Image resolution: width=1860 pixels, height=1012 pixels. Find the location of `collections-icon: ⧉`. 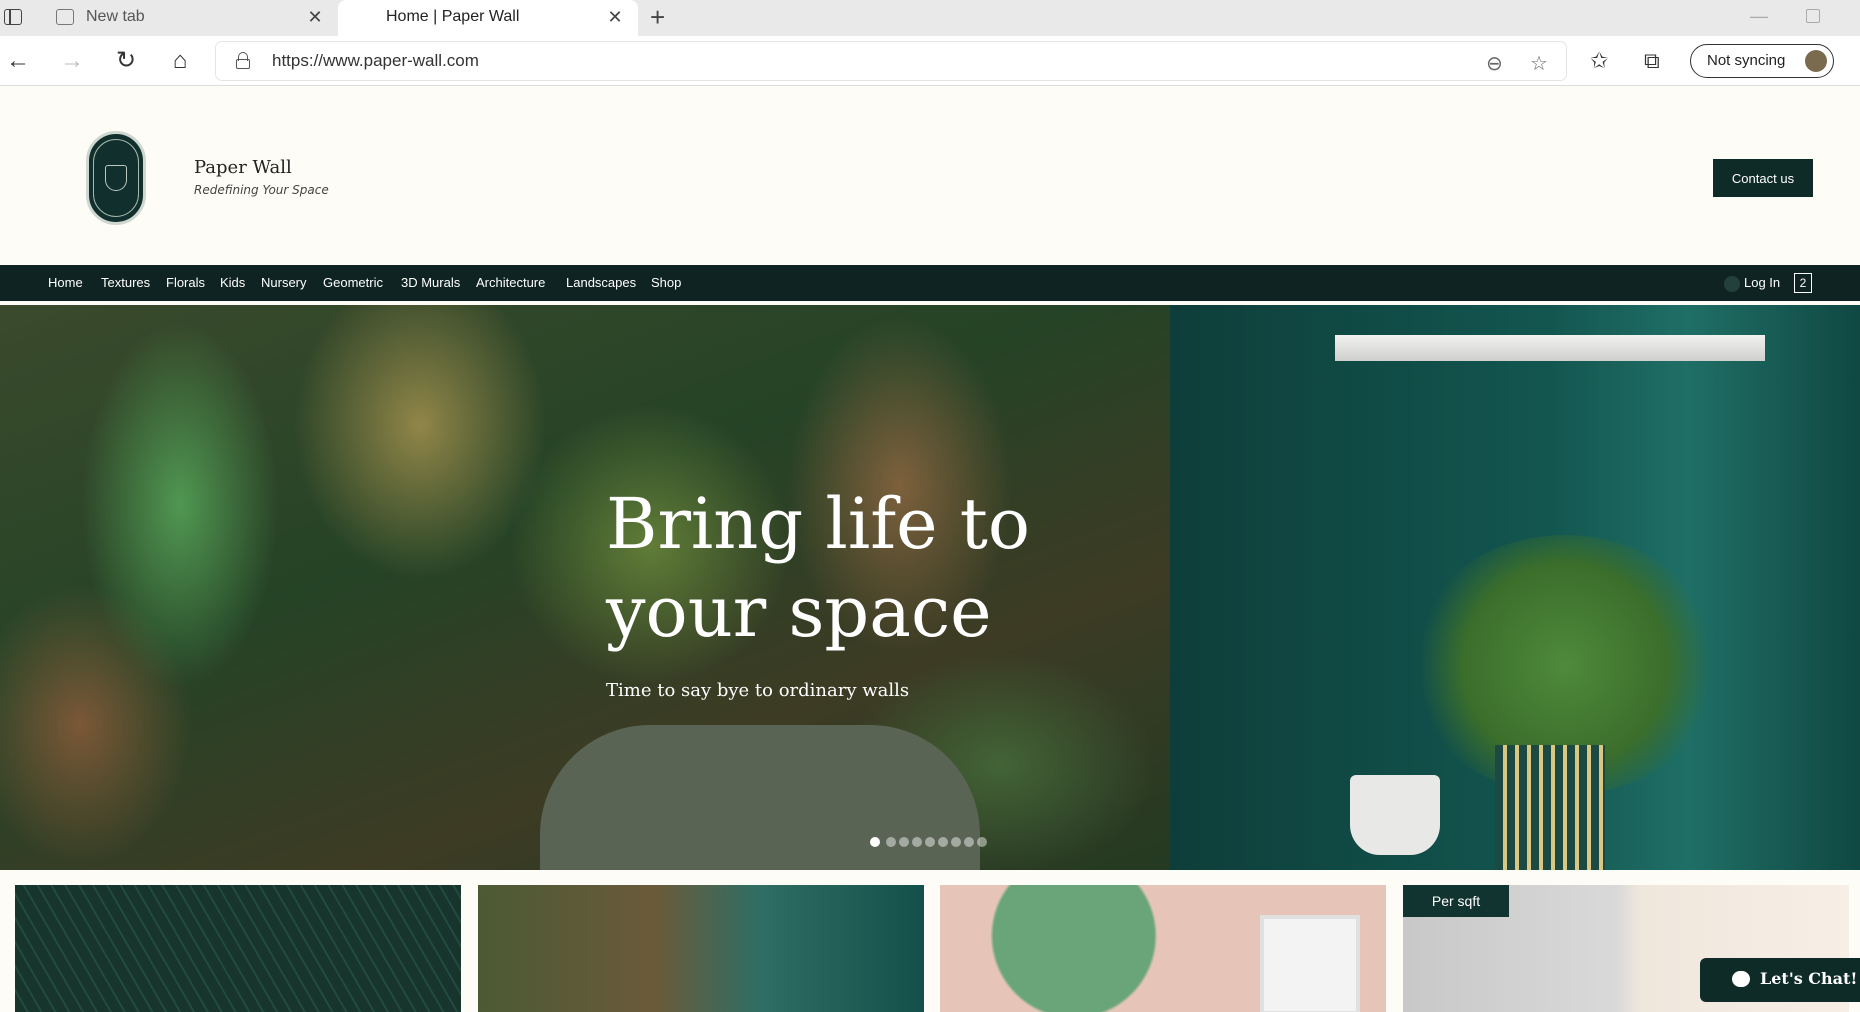

collections-icon: ⧉ is located at coordinates (1652, 61).